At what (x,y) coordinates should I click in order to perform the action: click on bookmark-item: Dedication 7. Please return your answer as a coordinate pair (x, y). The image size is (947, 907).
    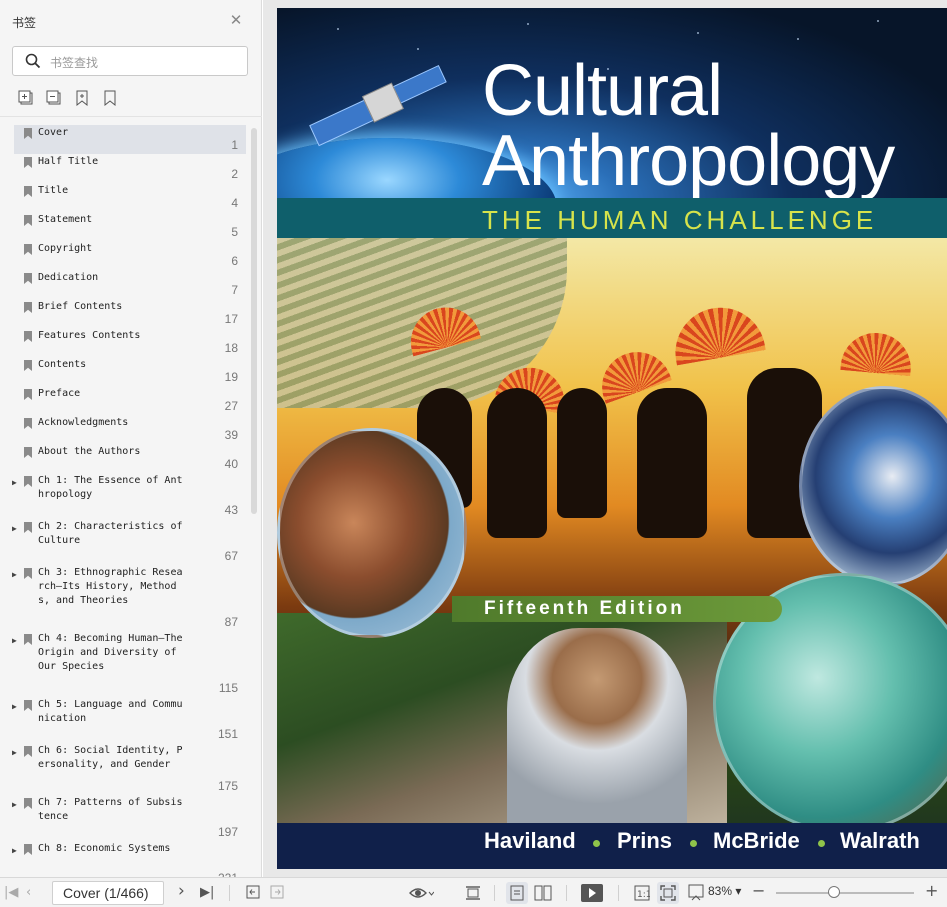
    Looking at the image, I should click on (130, 284).